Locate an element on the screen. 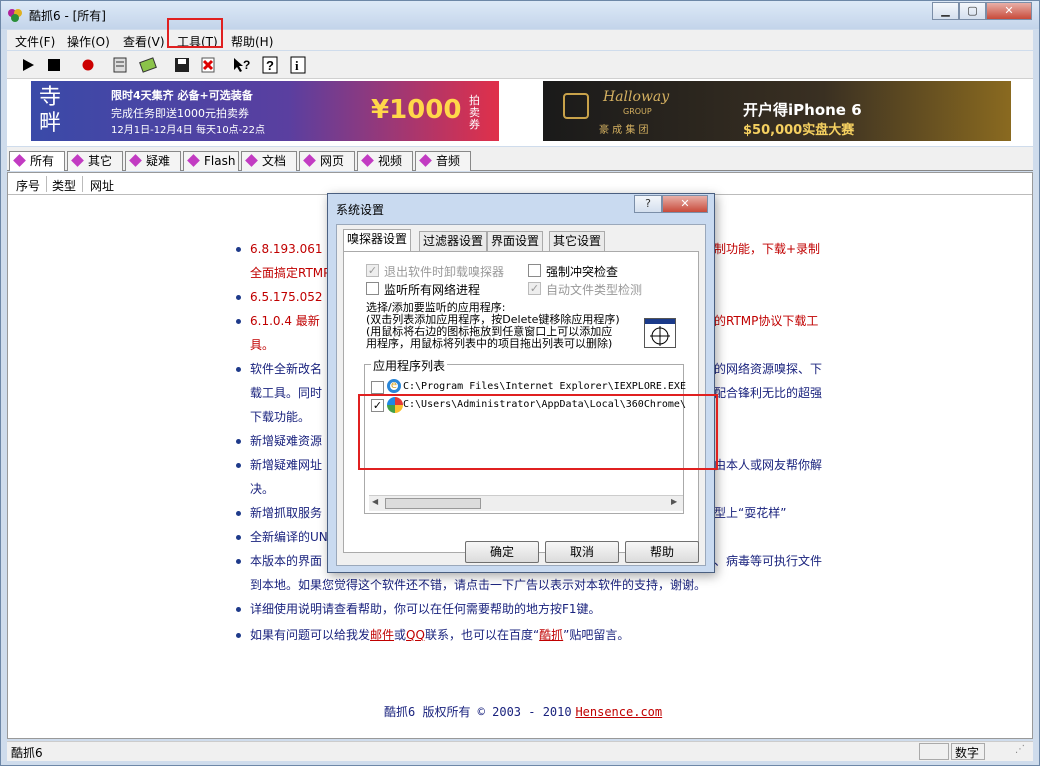 Image resolution: width=1040 pixels, height=766 pixels. col-url: 网址 is located at coordinates (102, 185).